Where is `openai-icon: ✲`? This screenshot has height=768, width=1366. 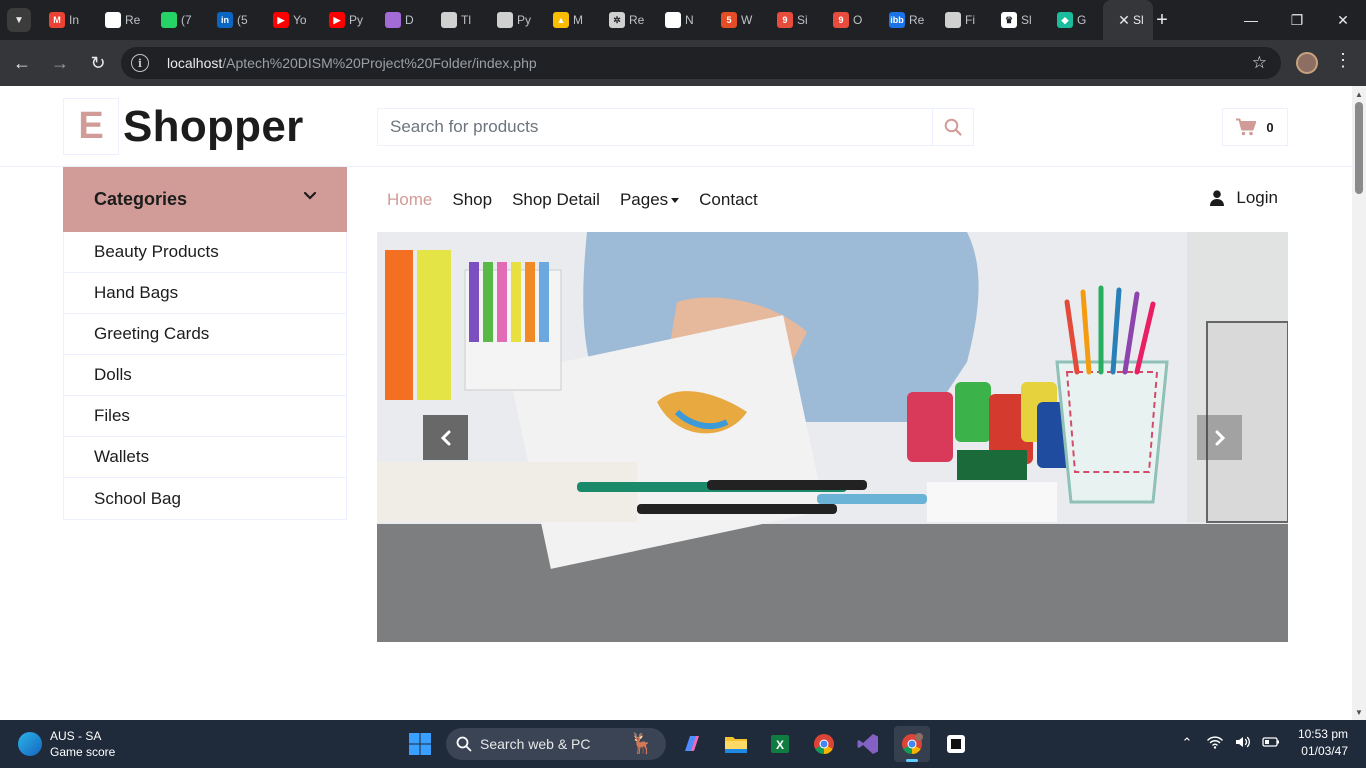 openai-icon: ✲ is located at coordinates (617, 20).